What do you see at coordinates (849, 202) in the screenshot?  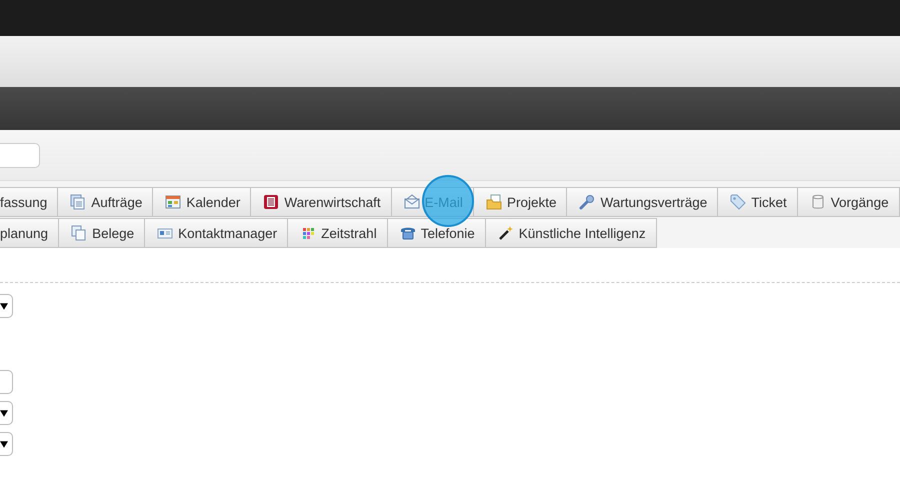 I see `tab: Vorgänge` at bounding box center [849, 202].